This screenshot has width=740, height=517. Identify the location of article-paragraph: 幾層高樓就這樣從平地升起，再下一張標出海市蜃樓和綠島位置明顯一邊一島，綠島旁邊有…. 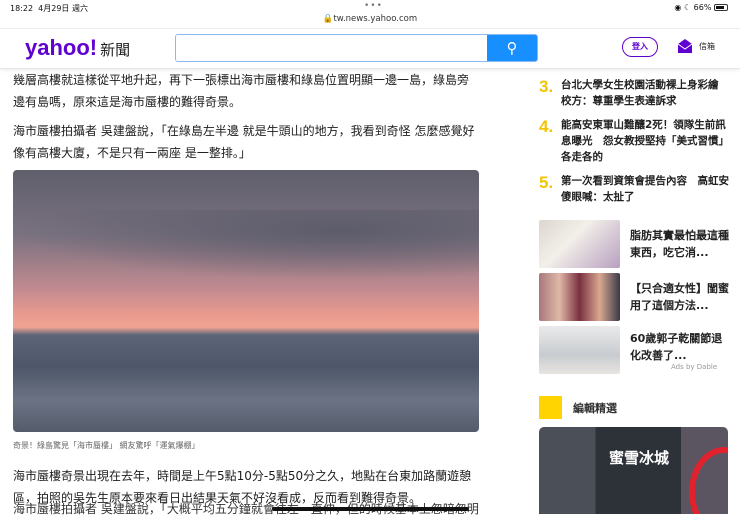
(241, 91).